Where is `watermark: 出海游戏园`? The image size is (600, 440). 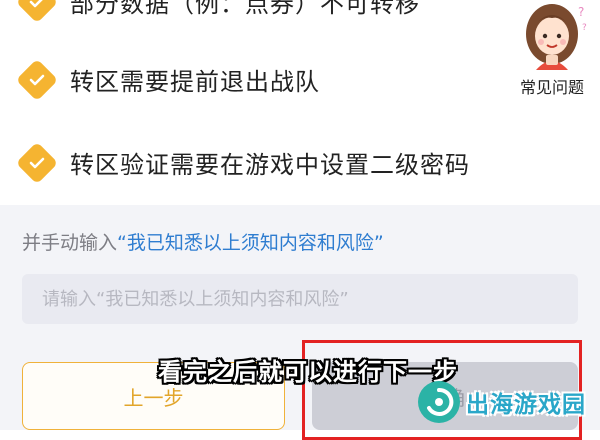 watermark: 出海游戏园 is located at coordinates (502, 402).